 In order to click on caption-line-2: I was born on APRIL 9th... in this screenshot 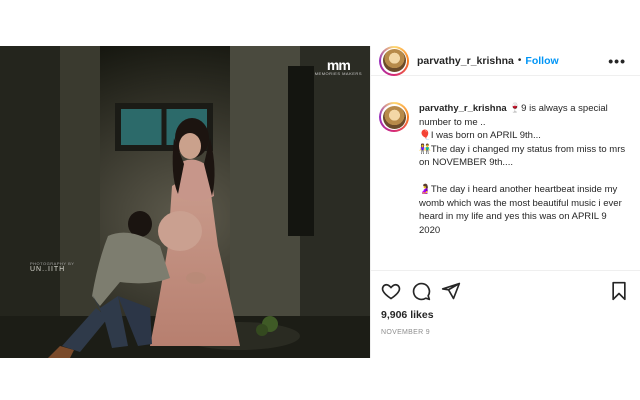, I will do `click(485, 135)`.